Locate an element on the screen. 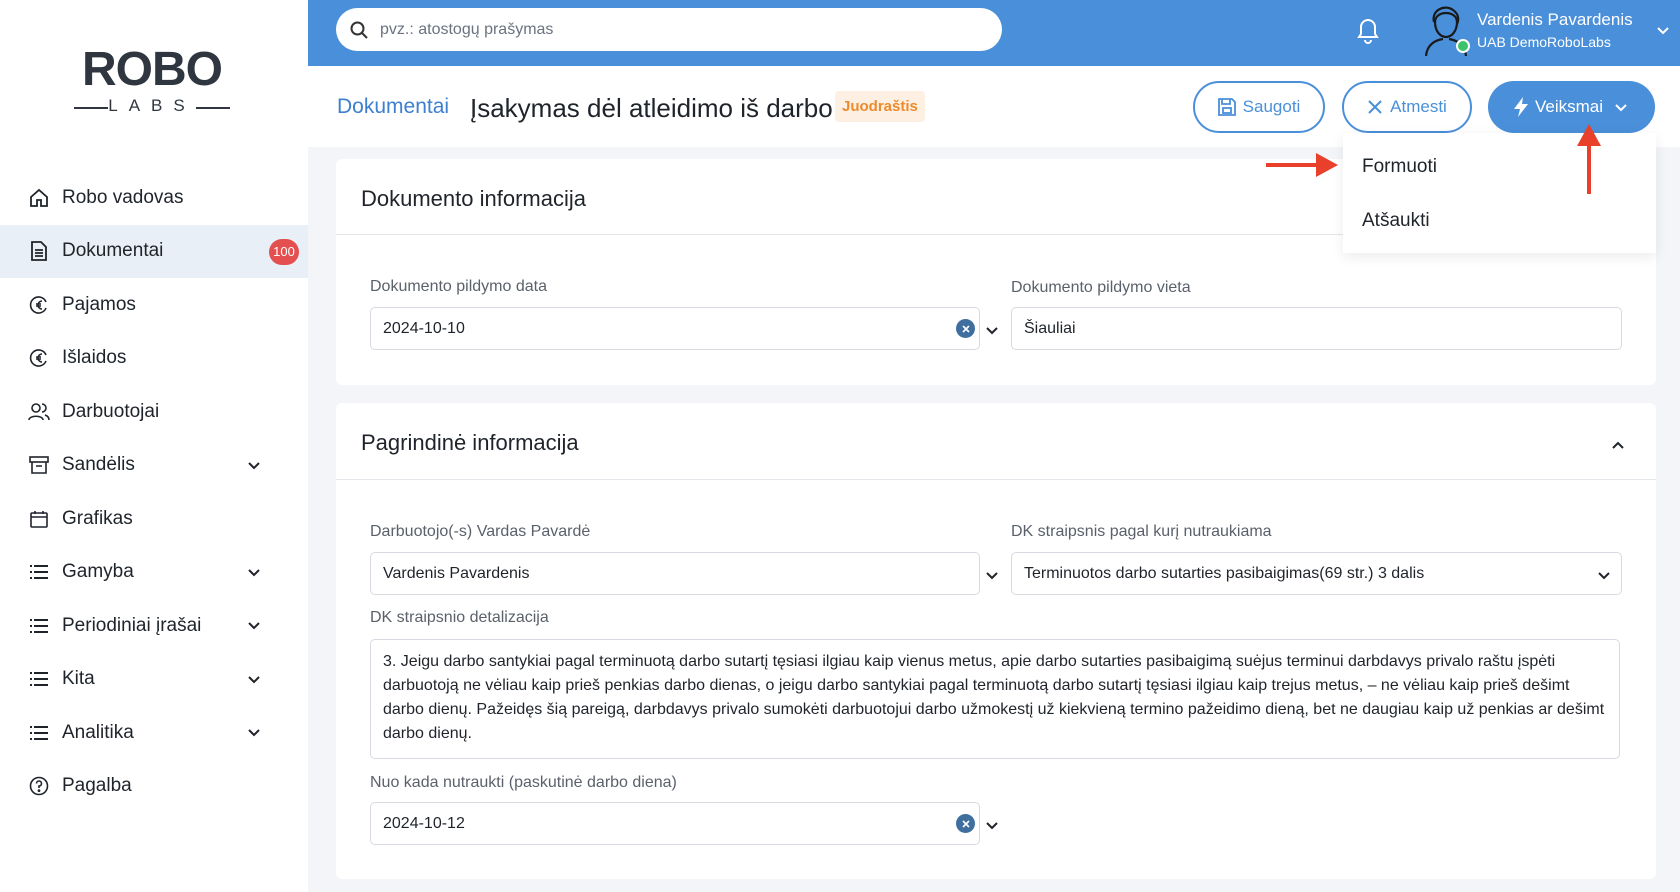  topbar: Vardenis Pavardenis UAB DemoRoboLabs is located at coordinates (994, 33).